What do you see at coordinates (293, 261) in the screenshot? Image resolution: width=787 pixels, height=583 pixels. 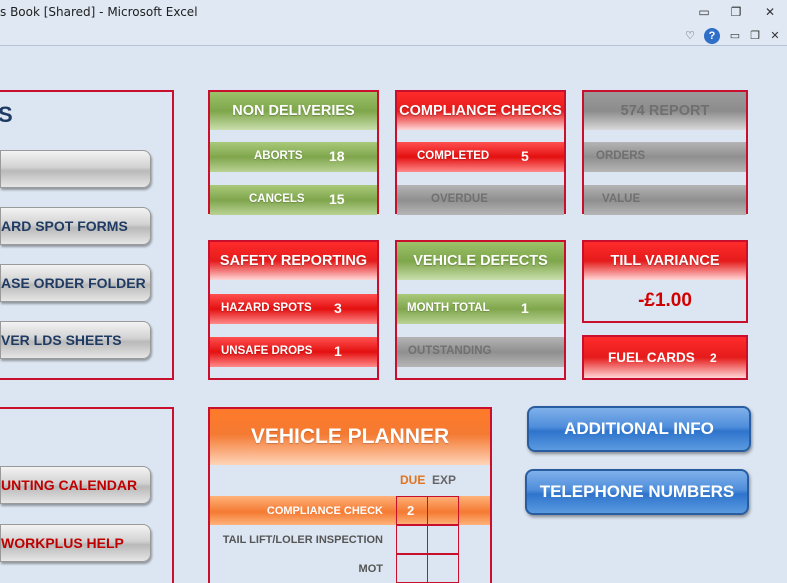 I see `safety-reporting-title: SAFETY REPORTING` at bounding box center [293, 261].